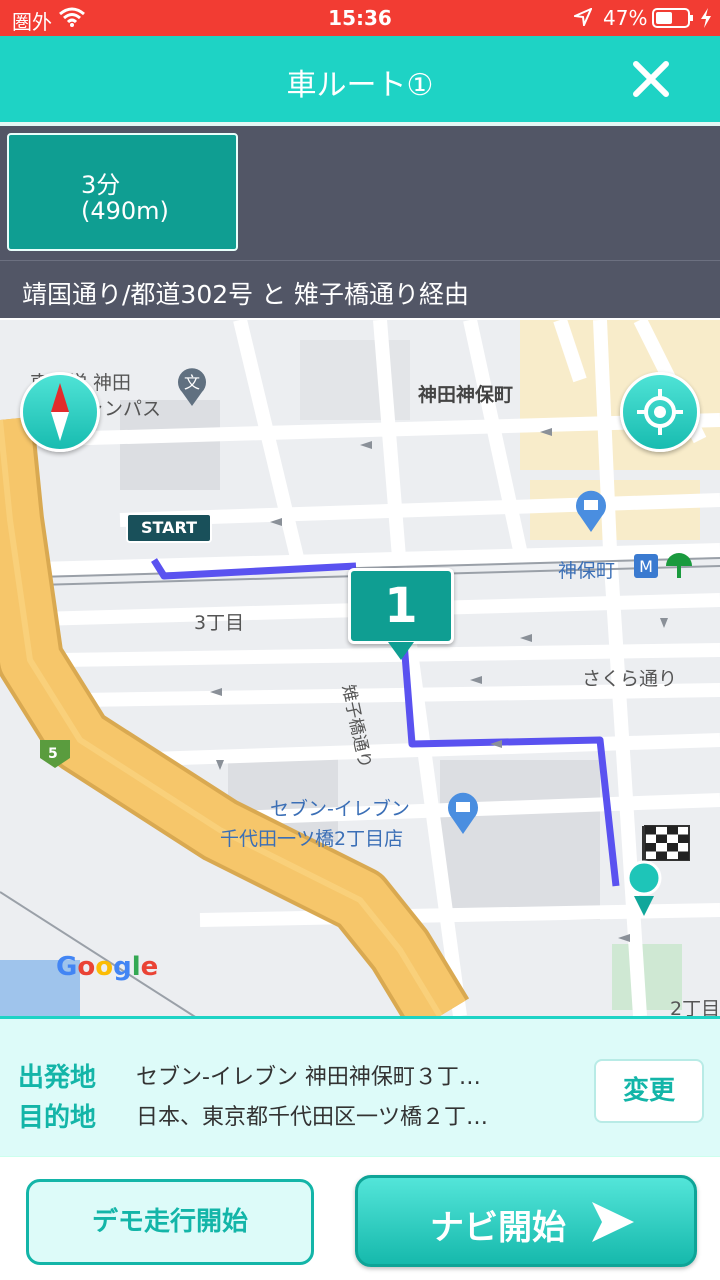 This screenshot has height=1280, width=720. I want to click on waypoint-marker-tail, so click(401, 651).